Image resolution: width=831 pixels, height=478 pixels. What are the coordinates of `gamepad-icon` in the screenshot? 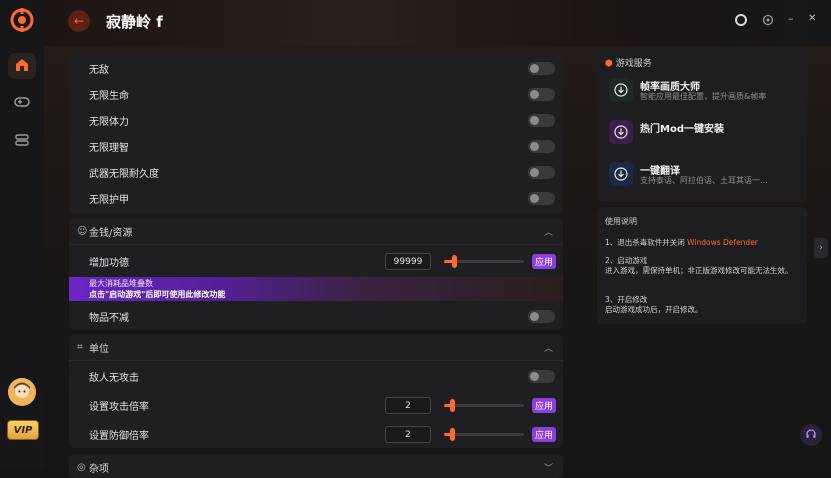 It's located at (22, 103).